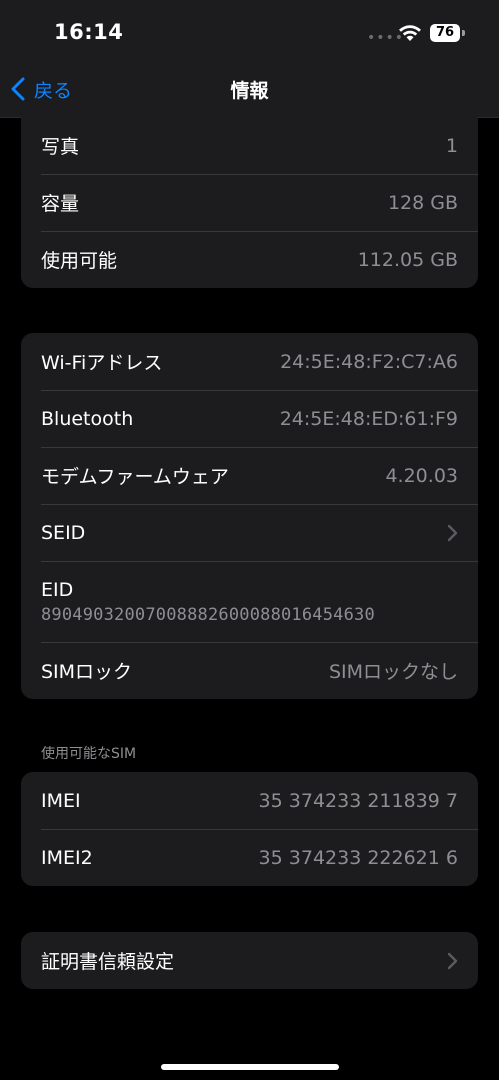 The height and width of the screenshot is (1080, 499). I want to click on certificate-group: 証明書信頼設定, so click(249, 960).